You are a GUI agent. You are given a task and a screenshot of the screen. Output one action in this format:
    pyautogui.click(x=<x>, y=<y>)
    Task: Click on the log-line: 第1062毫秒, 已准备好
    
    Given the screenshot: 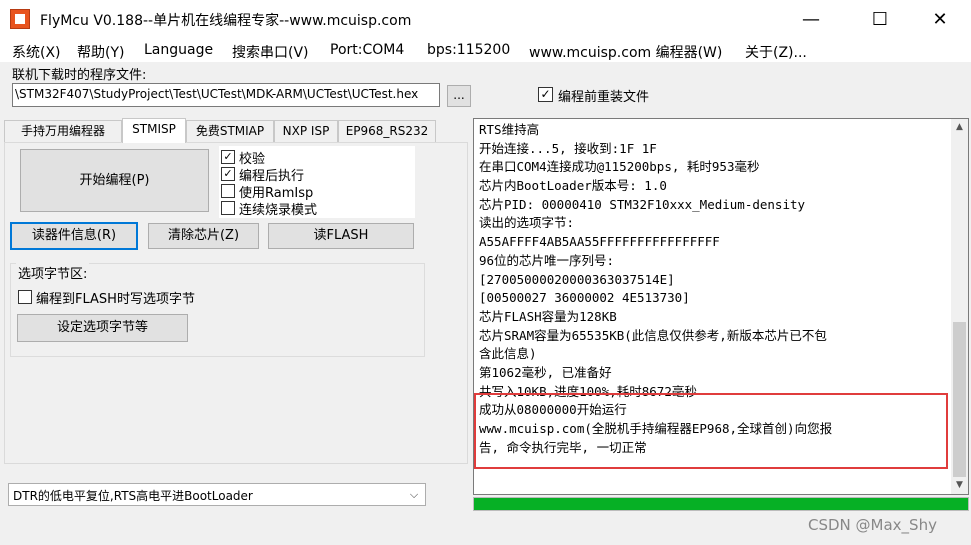 What is the action you would take?
    pyautogui.click(x=545, y=372)
    